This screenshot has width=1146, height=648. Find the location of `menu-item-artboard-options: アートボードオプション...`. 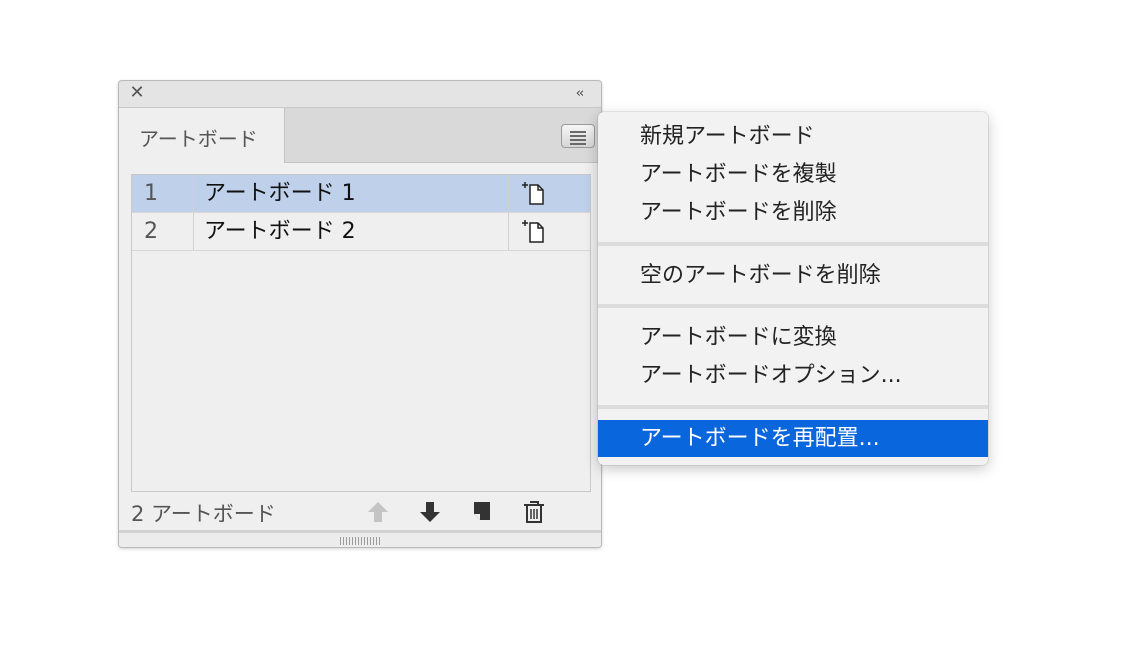

menu-item-artboard-options: アートボードオプション... is located at coordinates (793, 375).